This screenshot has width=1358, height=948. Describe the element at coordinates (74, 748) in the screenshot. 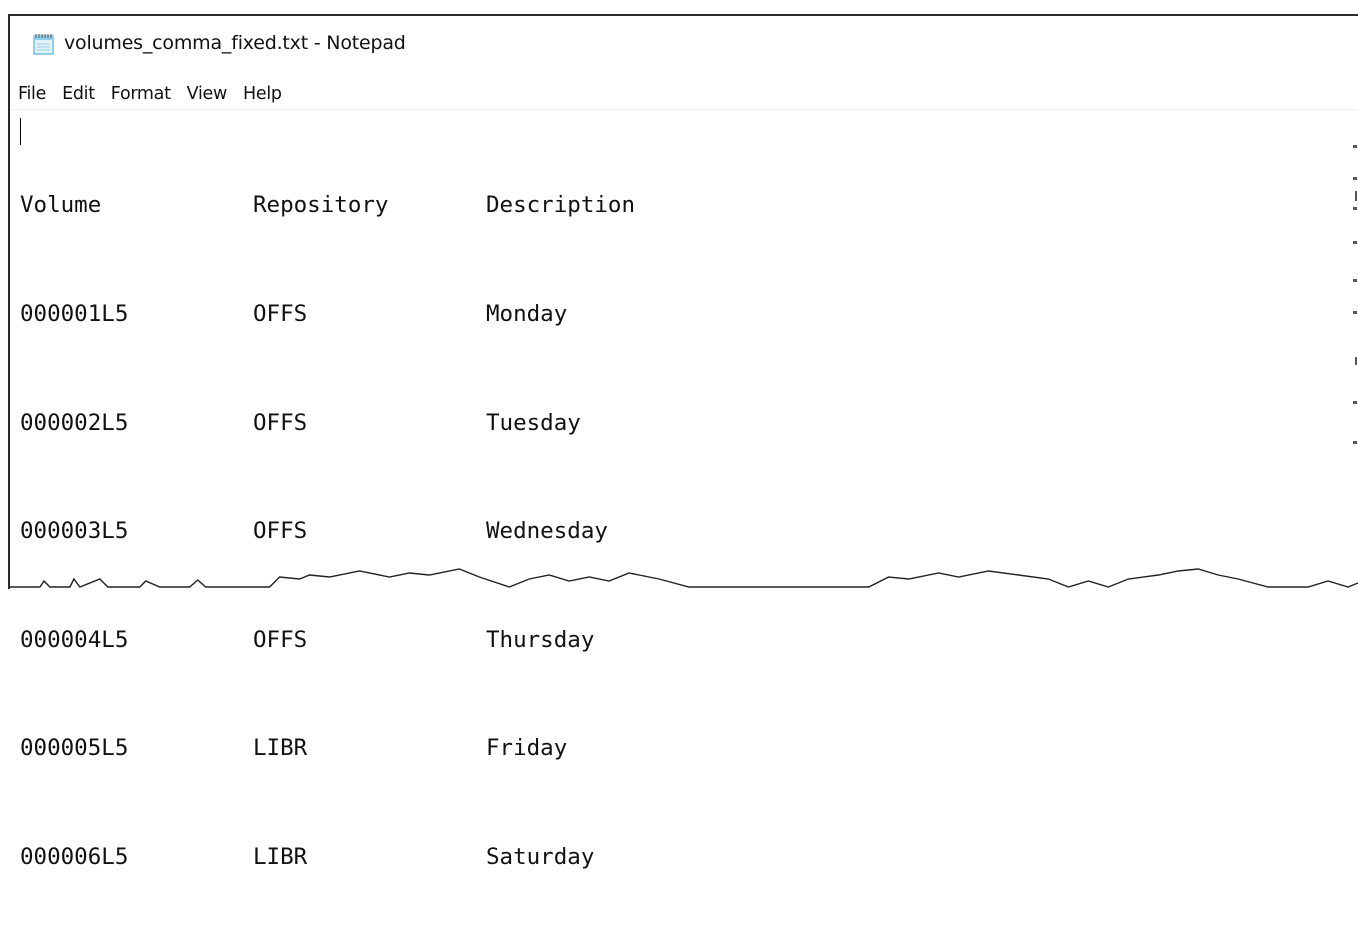

I see `volume-cell: 000005L5` at that location.